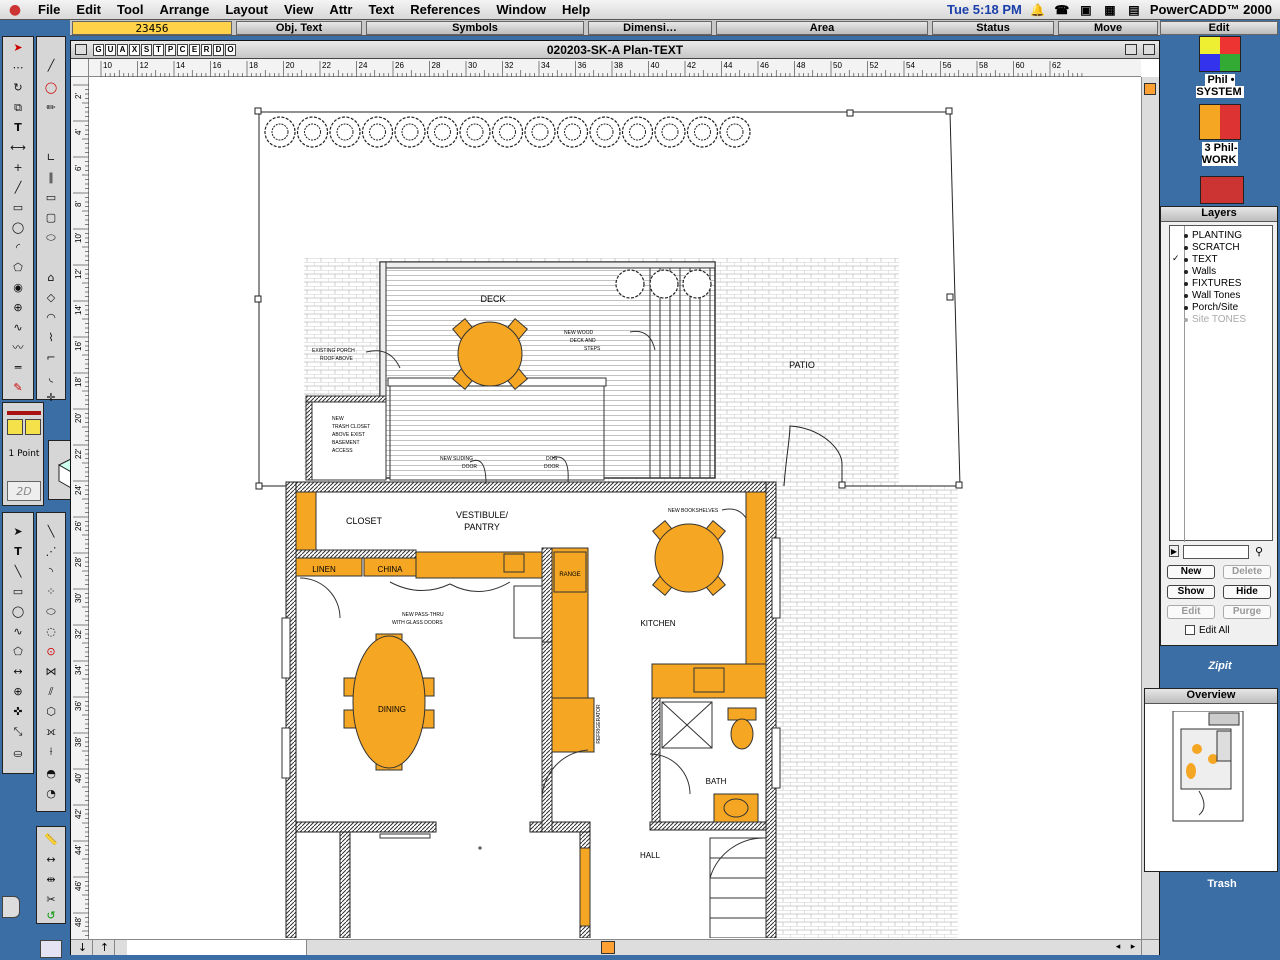 The image size is (1280, 960). I want to click on coordinate-readout: 23456, so click(152, 28).